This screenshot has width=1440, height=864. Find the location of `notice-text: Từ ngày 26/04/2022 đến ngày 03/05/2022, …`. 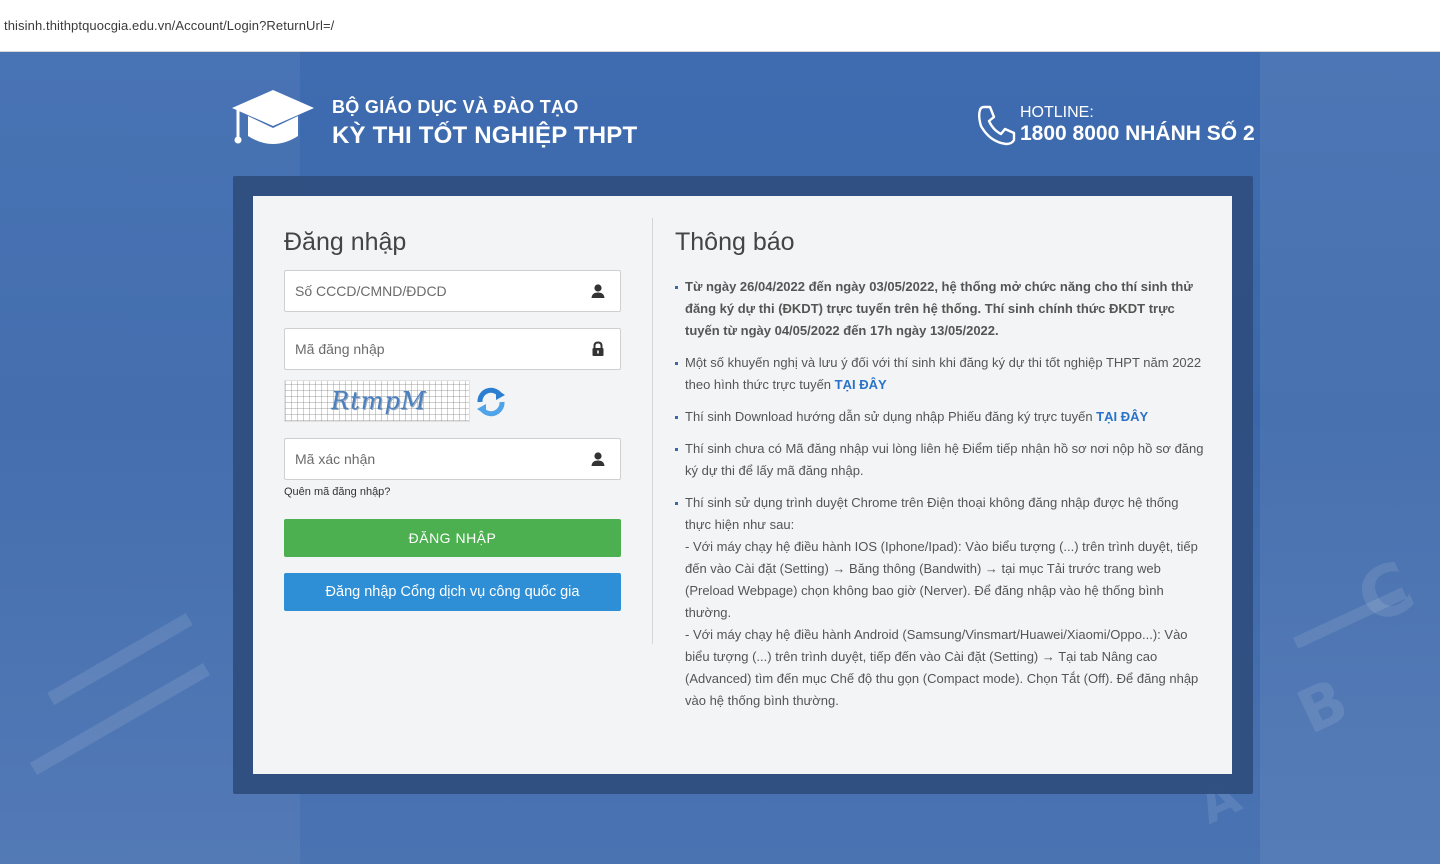

notice-text: Từ ngày 26/04/2022 đến ngày 03/05/2022, … is located at coordinates (939, 308).